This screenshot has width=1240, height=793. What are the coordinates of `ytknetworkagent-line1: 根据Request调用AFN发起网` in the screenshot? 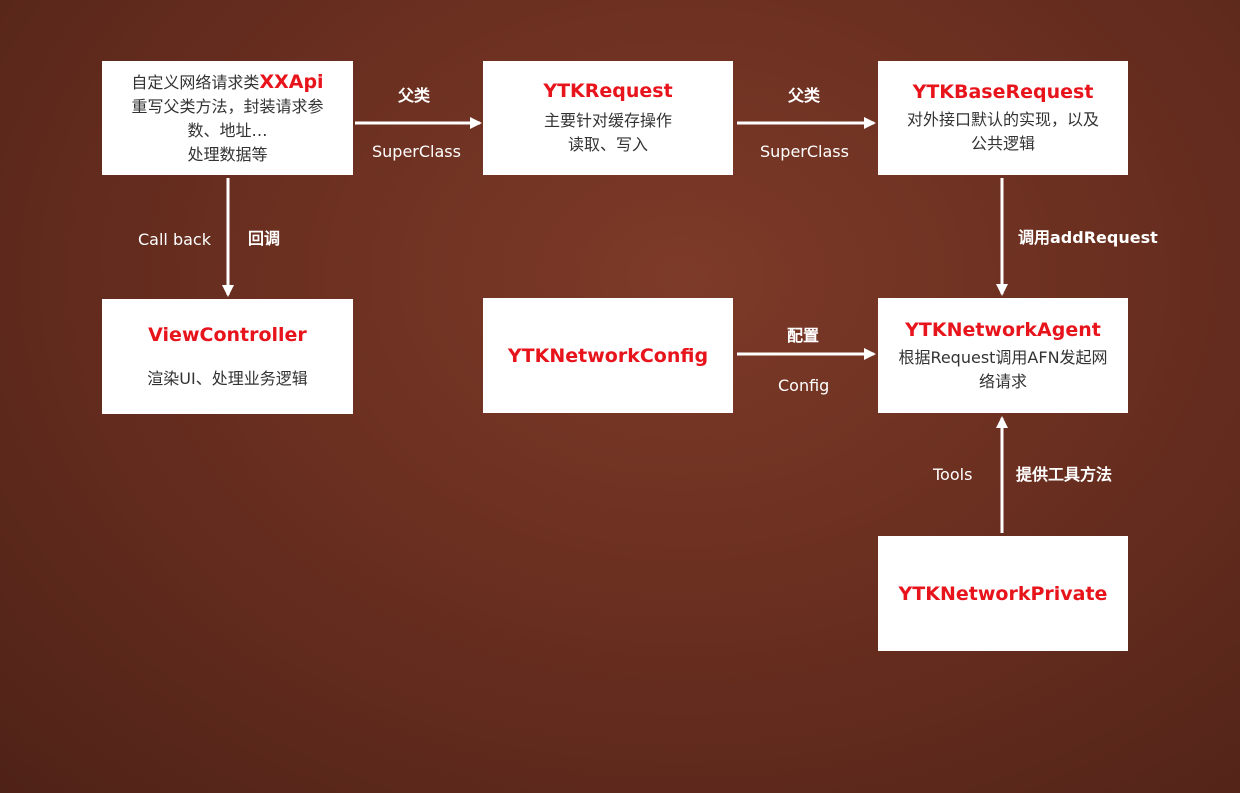 It's located at (1003, 357).